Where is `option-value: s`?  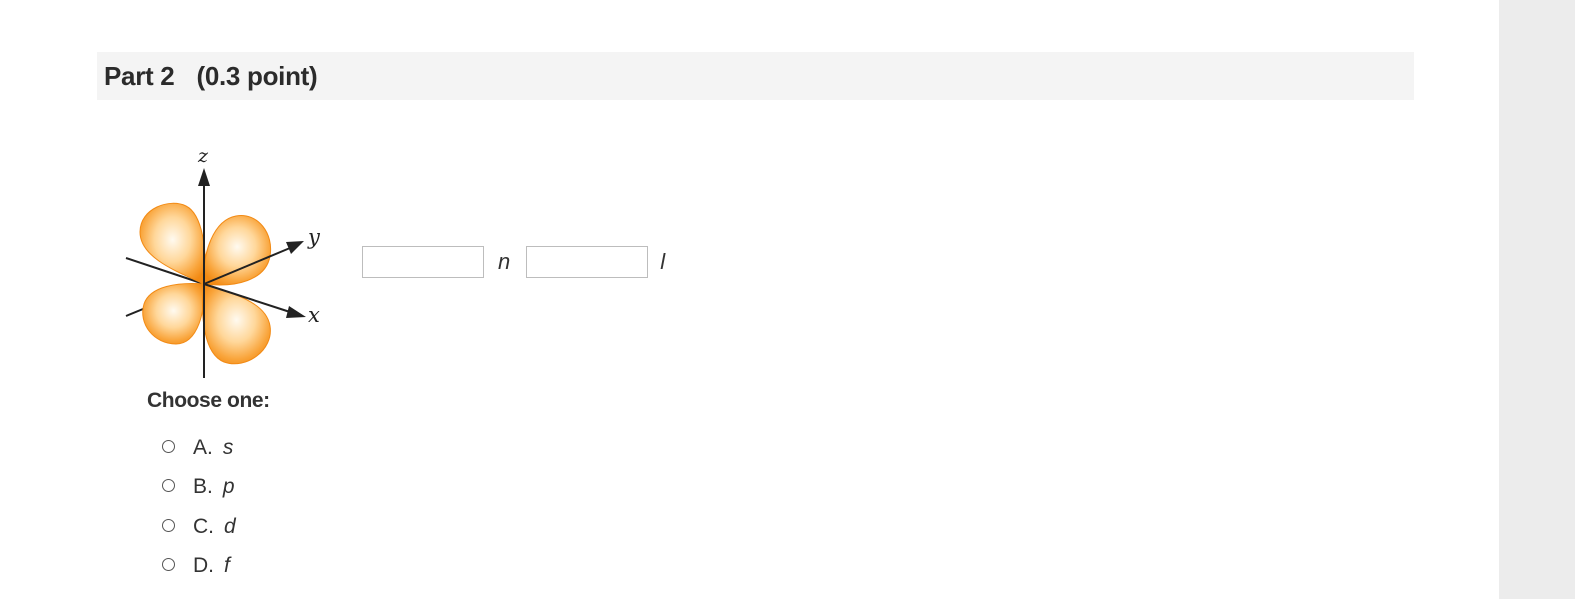 option-value: s is located at coordinates (228, 447).